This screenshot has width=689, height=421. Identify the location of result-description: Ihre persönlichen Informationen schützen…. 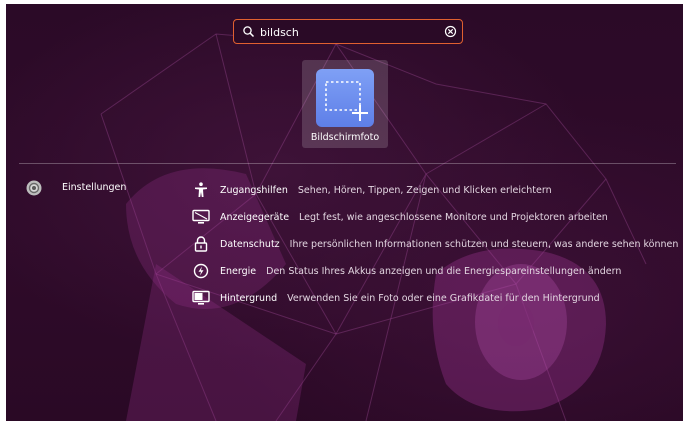
(484, 244).